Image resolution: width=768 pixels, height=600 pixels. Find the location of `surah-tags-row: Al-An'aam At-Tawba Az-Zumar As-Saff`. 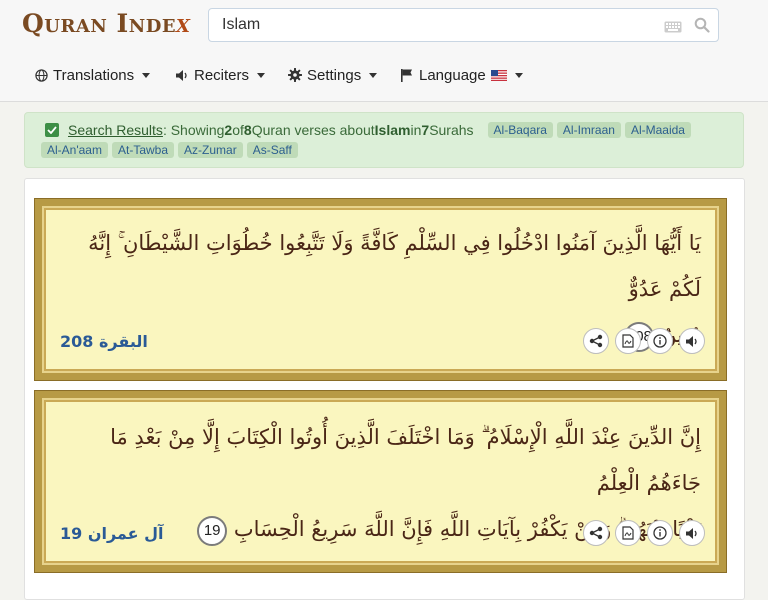

surah-tags-row: Al-An'aam At-Tawba Az-Zumar As-Saff is located at coordinates (171, 150).